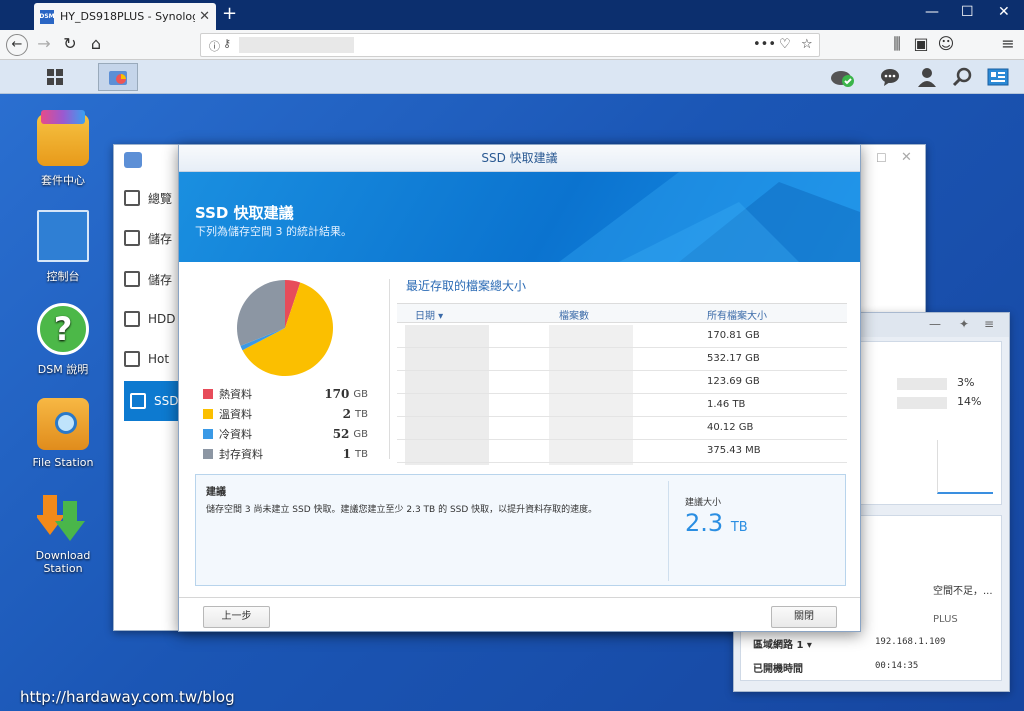 The width and height of the screenshot is (1024, 711). What do you see at coordinates (946, 43) in the screenshot?
I see `extension-icon: ☺` at bounding box center [946, 43].